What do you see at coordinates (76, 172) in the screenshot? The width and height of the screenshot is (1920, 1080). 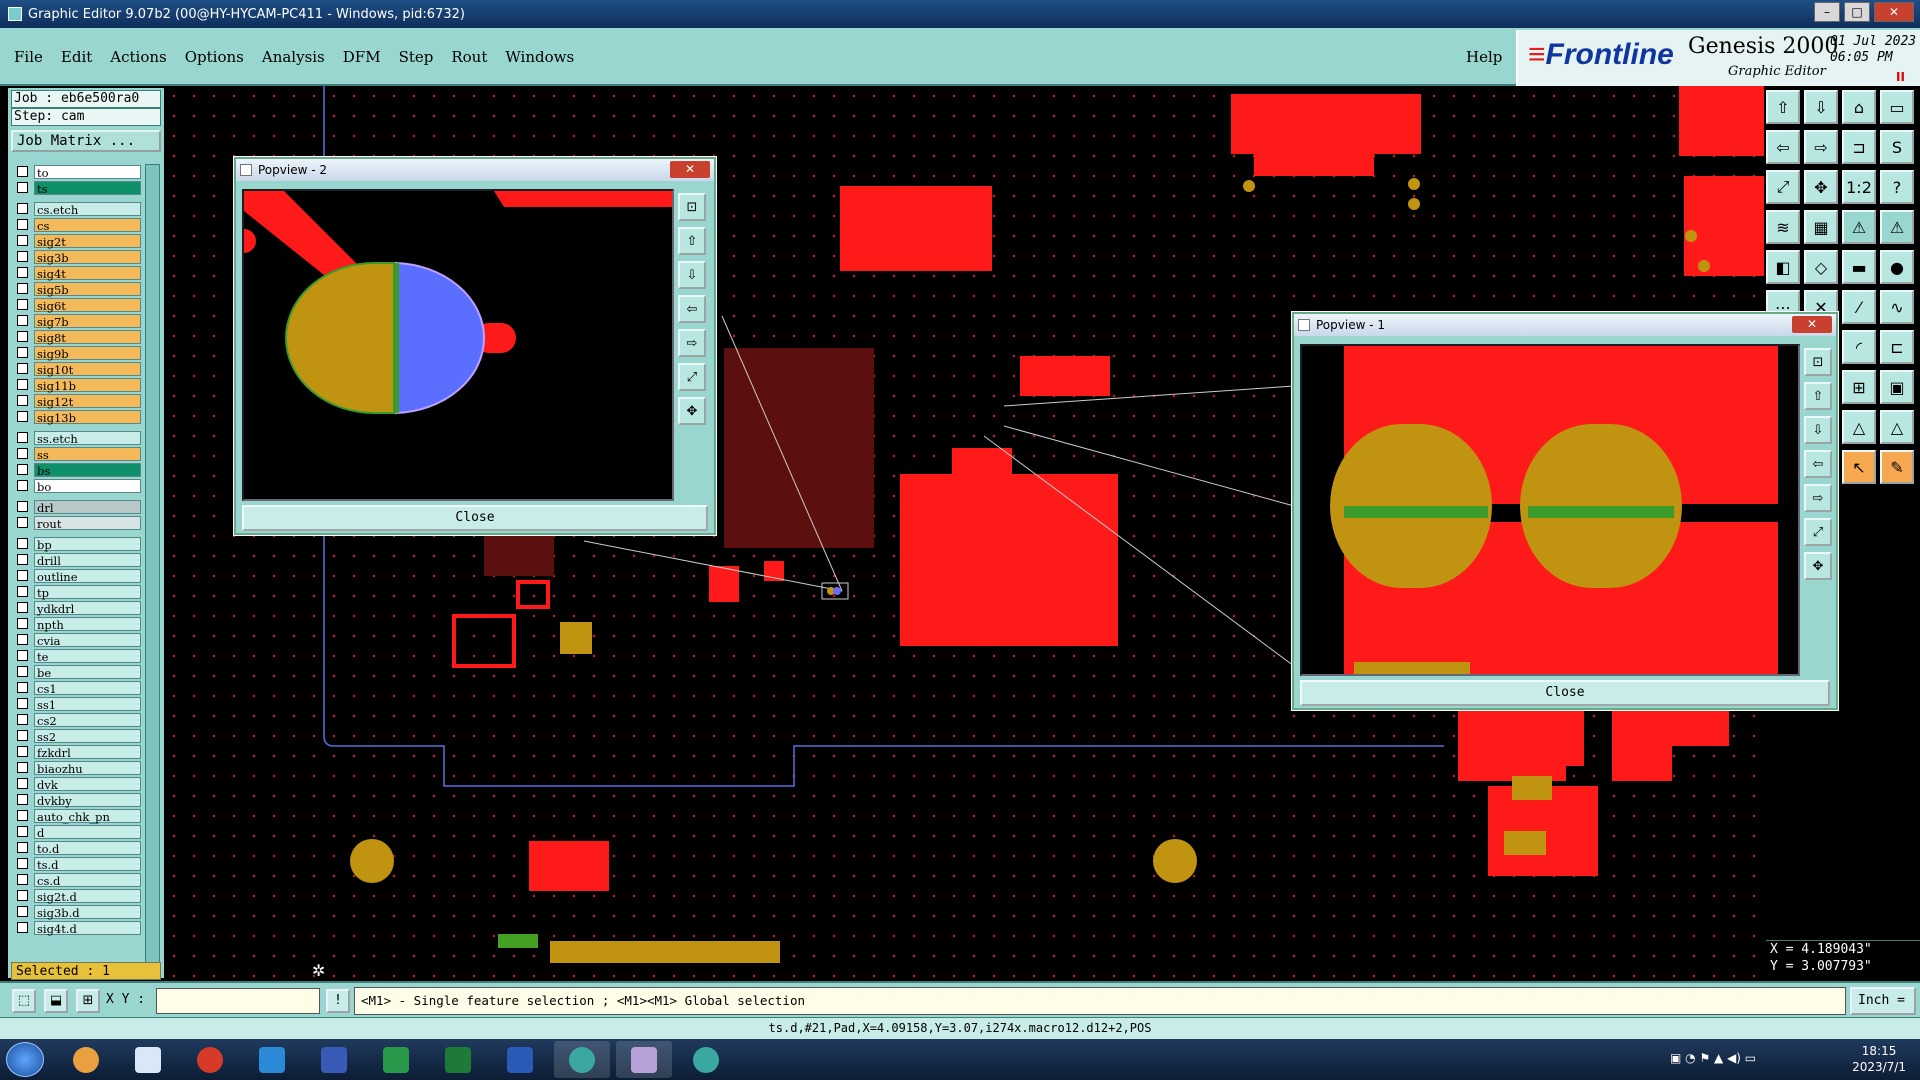 I see `layer-row: to` at bounding box center [76, 172].